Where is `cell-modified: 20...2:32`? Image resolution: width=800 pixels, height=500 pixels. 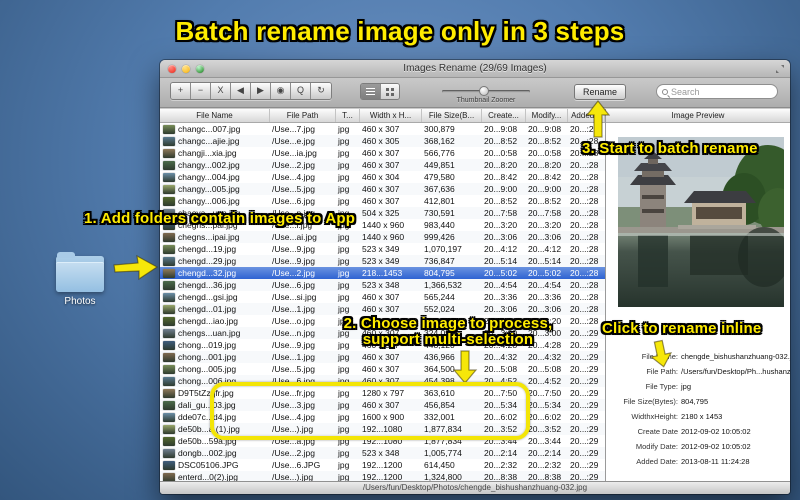
cell-modified: 20...2:32 is located at coordinates (545, 465).